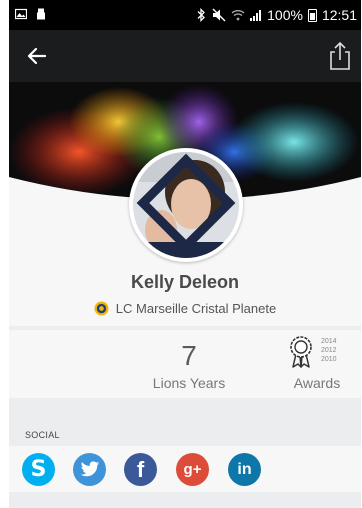 This screenshot has height=508, width=362. I want to click on battery-icon, so click(312, 15).